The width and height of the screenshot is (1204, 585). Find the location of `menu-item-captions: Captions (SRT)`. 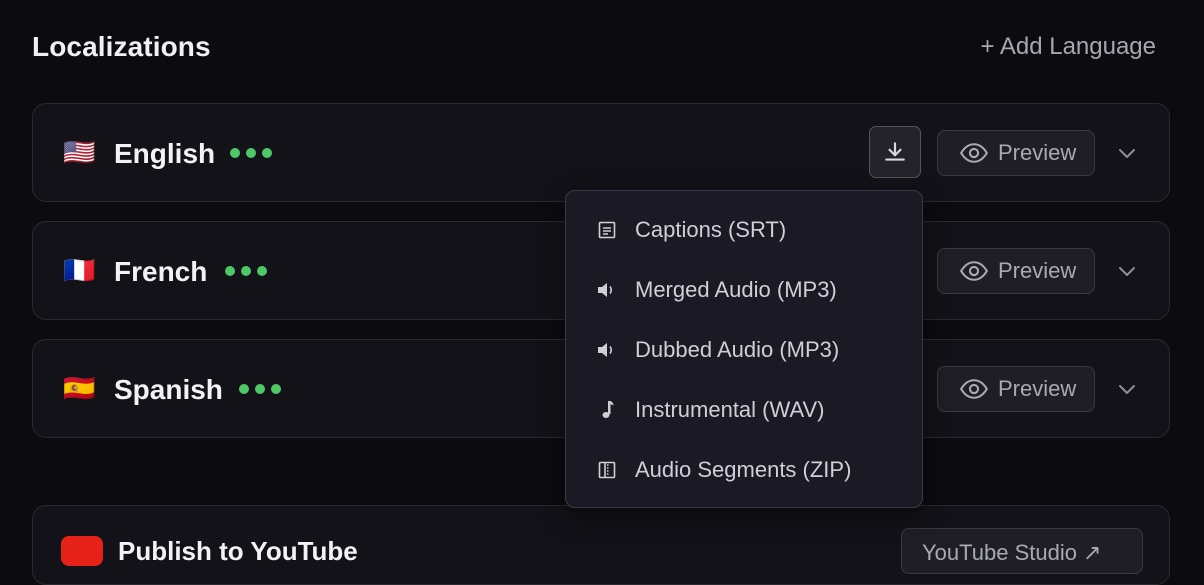

menu-item-captions: Captions (SRT) is located at coordinates (744, 230).